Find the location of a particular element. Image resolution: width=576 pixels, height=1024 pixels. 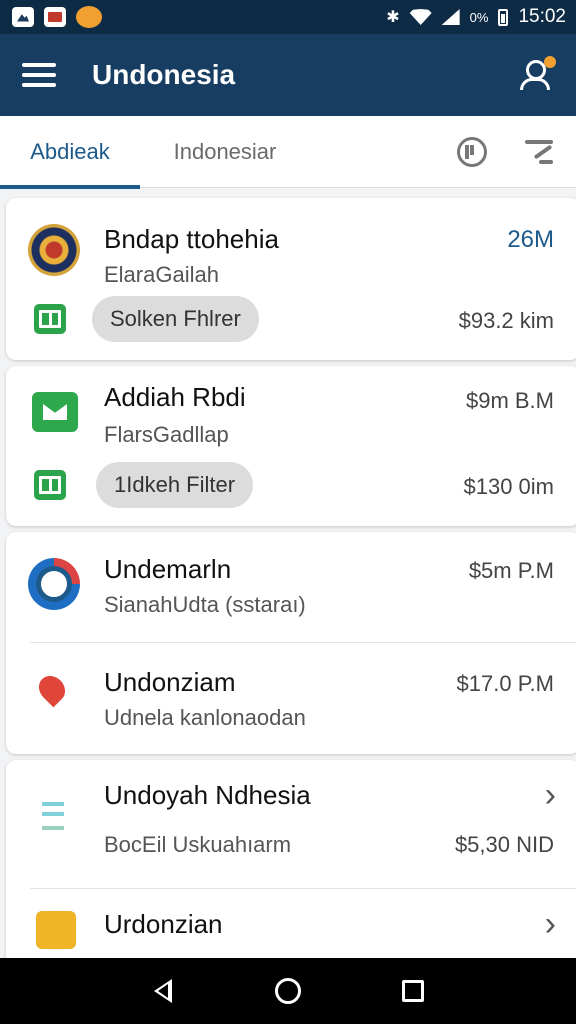

history-button is located at coordinates (472, 152).